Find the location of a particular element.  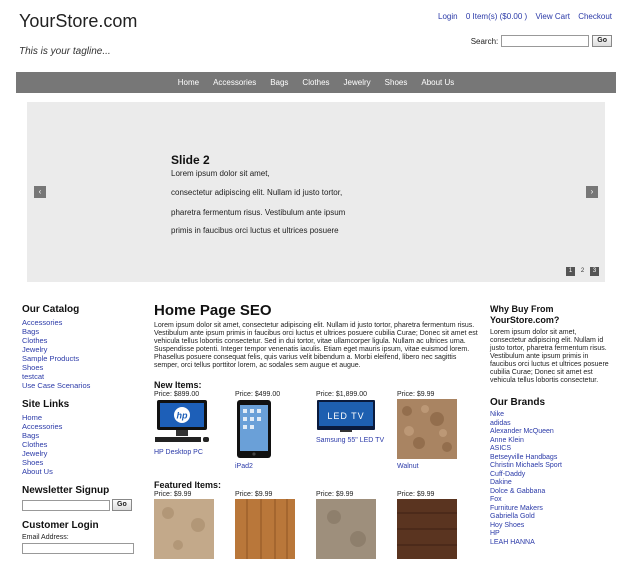

nav-home: Home is located at coordinates (188, 82).